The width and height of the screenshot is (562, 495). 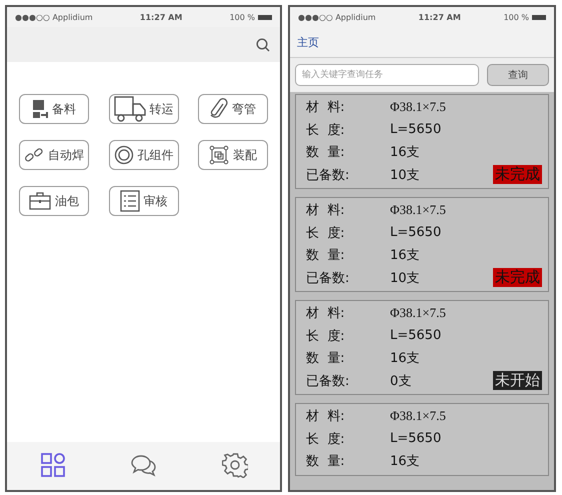 I want to click on link-icon, so click(x=34, y=155).